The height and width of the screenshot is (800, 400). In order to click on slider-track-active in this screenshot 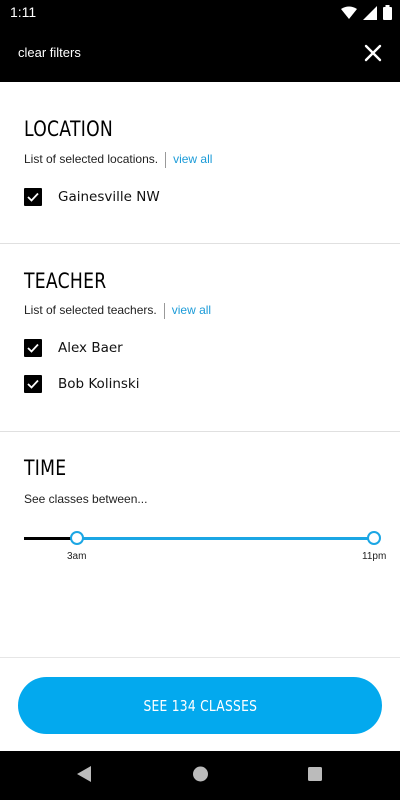, I will do `click(225, 538)`.